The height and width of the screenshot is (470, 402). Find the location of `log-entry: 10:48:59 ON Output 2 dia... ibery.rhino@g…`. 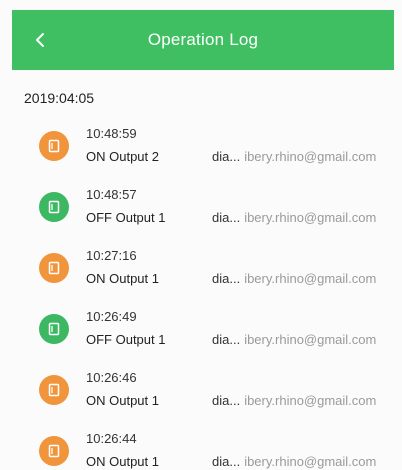

log-entry: 10:48:59 ON Output 2 dia... ibery.rhino@g… is located at coordinates (201, 146).